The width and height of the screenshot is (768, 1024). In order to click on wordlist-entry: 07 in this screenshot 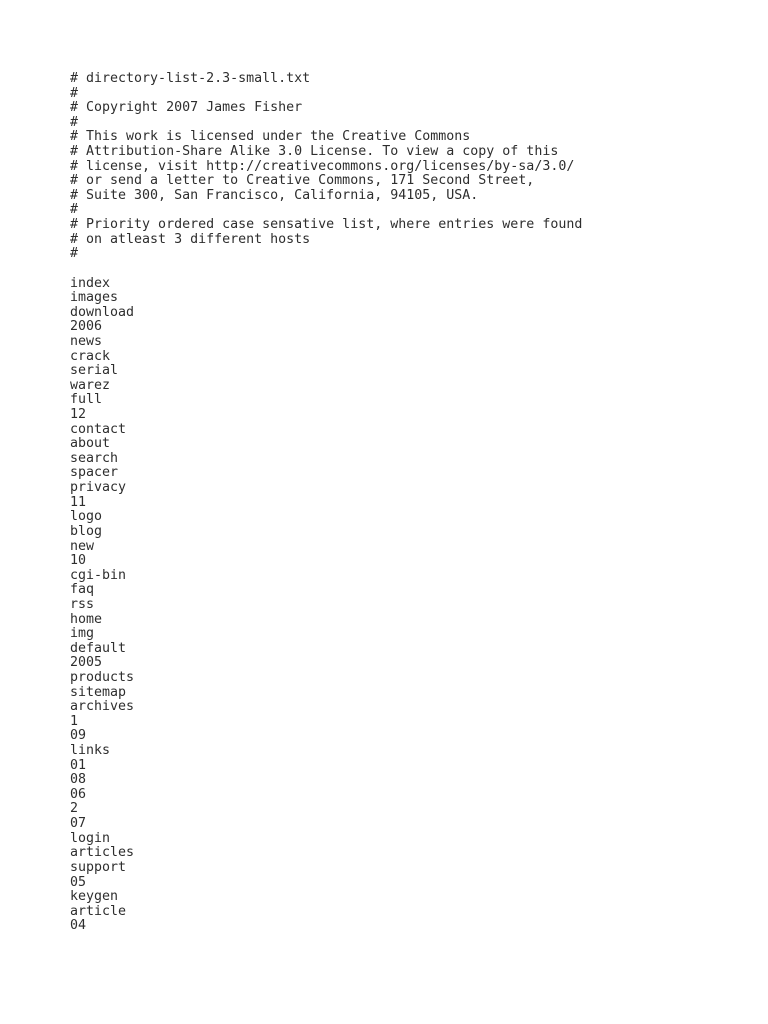, I will do `click(78, 824)`.